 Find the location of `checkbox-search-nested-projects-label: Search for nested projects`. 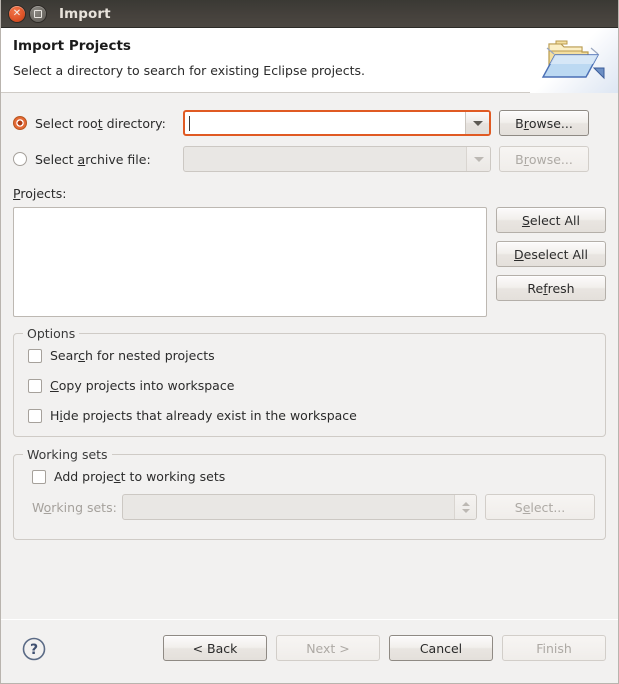

checkbox-search-nested-projects-label: Search for nested projects is located at coordinates (132, 355).